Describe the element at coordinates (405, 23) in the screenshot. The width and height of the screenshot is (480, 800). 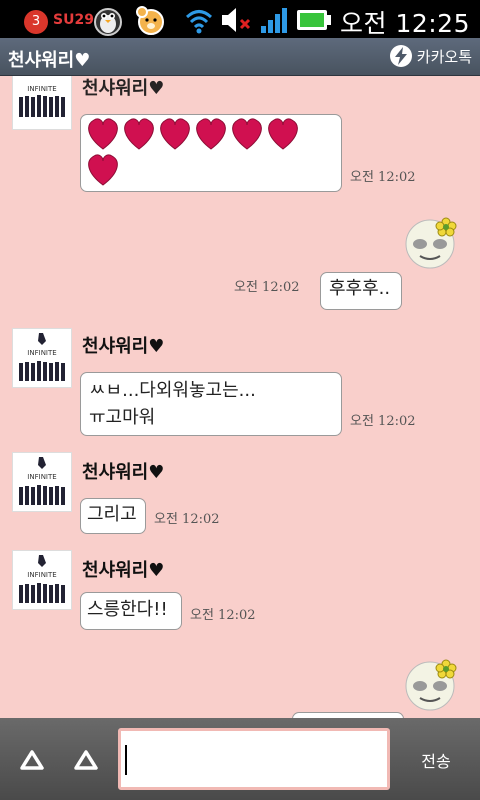
I see `clock: 오전 12:25` at that location.